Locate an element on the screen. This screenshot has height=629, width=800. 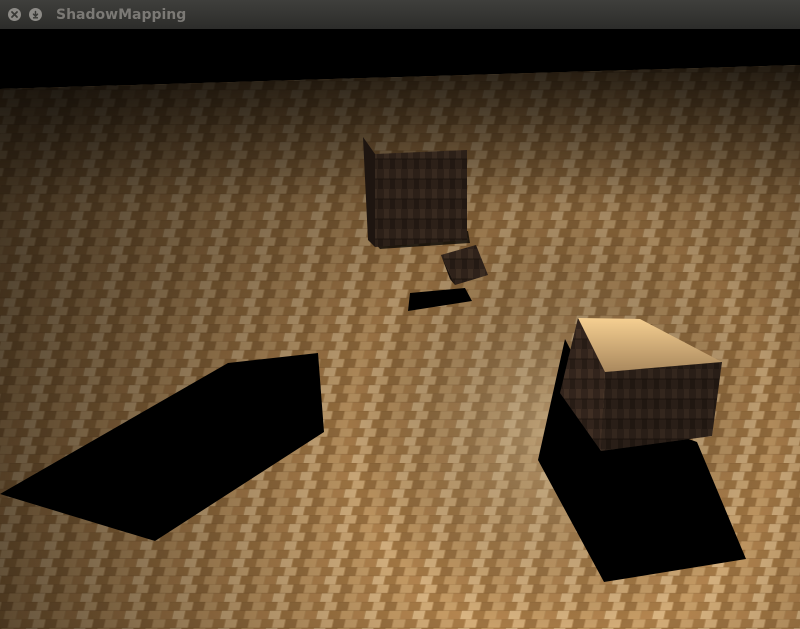
close-icon is located at coordinates (14, 14).